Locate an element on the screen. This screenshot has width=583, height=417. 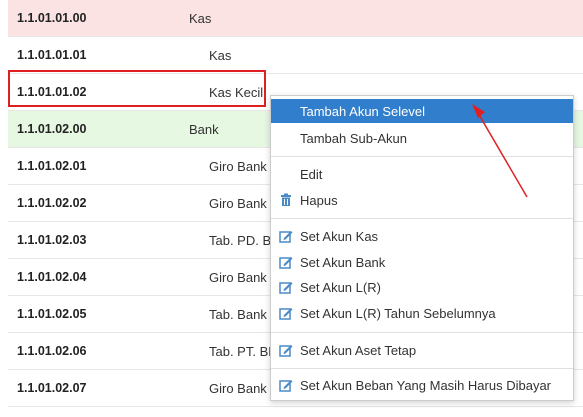
arrow-annotation is located at coordinates (500, 151).